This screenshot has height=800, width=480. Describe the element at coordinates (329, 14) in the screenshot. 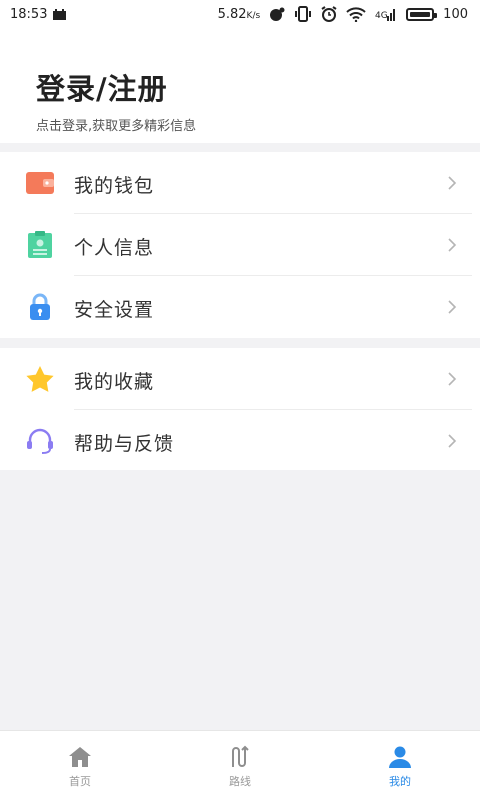

I see `alarm-icon` at that location.